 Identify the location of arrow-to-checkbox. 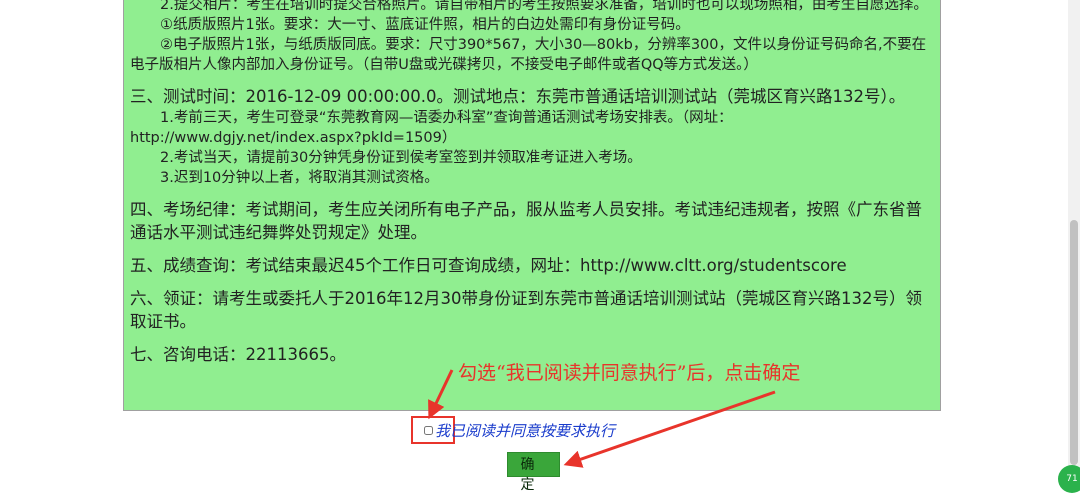
(441, 394).